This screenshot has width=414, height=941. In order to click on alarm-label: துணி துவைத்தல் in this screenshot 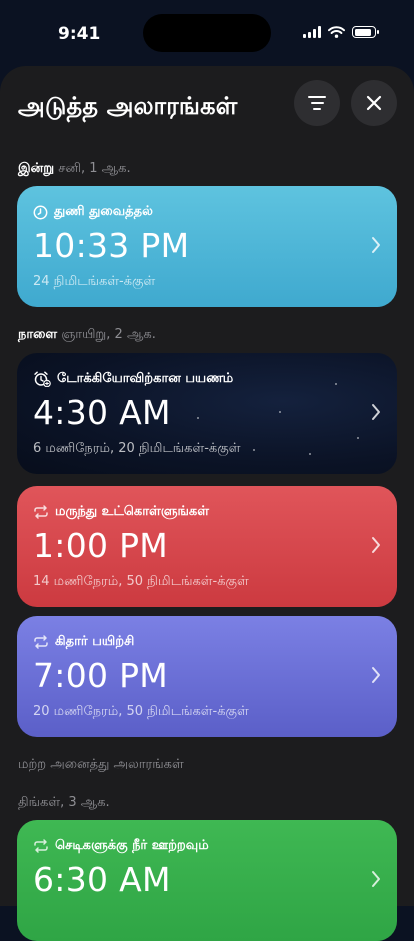, I will do `click(103, 211)`.